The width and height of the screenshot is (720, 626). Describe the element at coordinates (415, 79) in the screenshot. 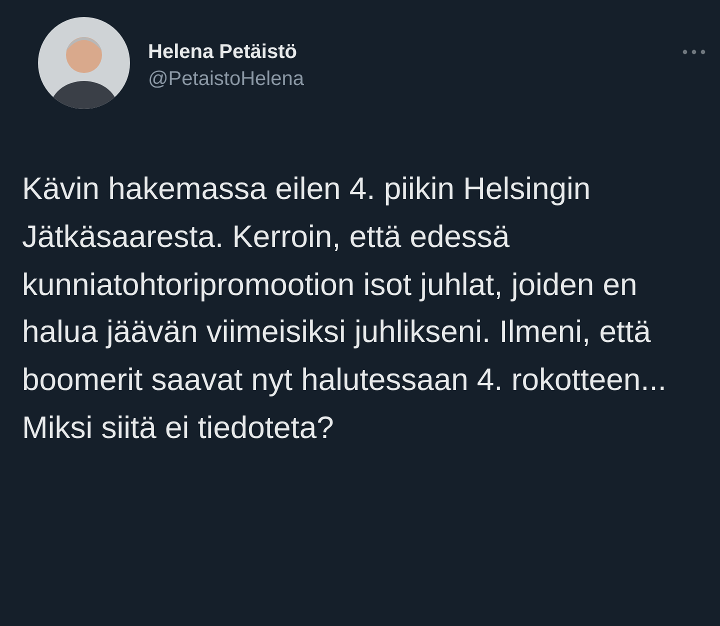

I see `author-handle: @PetaistoHelena` at that location.